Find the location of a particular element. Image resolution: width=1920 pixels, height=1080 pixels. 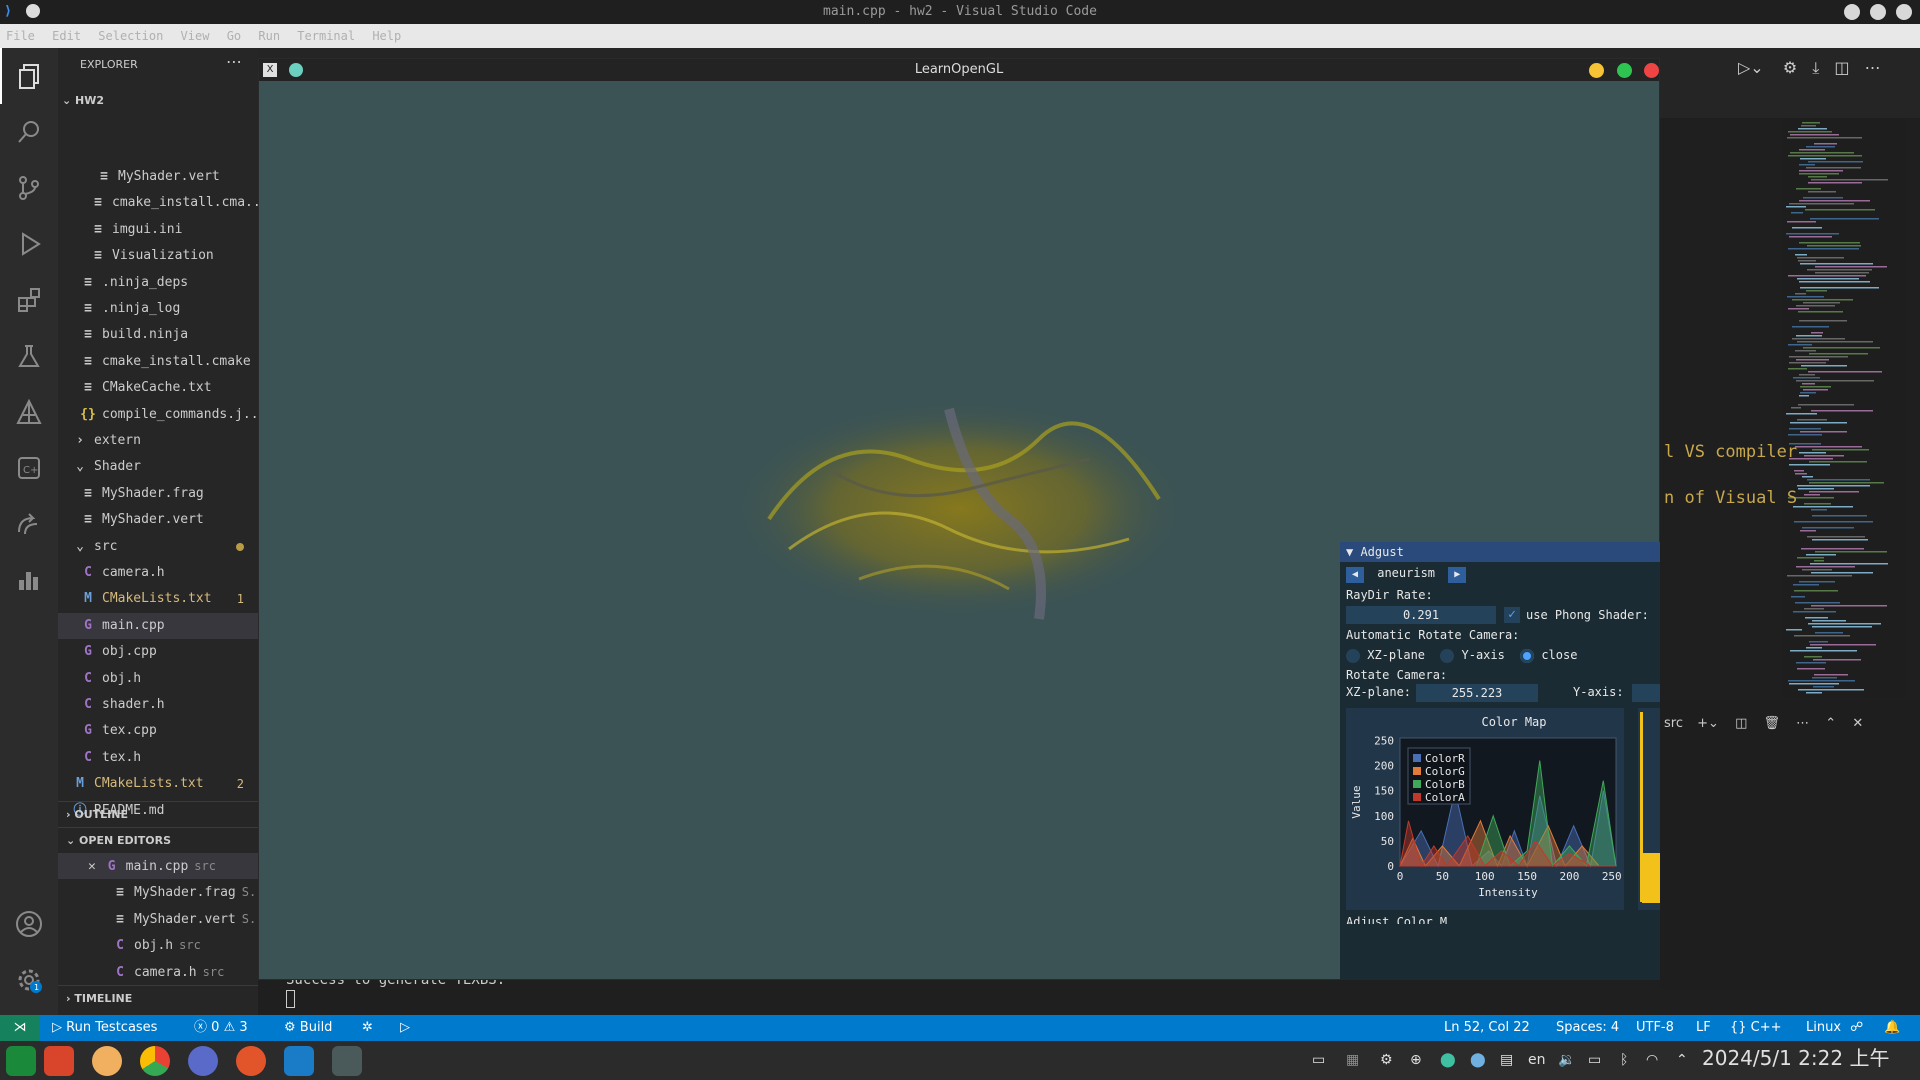

close-button is located at coordinates (1904, 12).